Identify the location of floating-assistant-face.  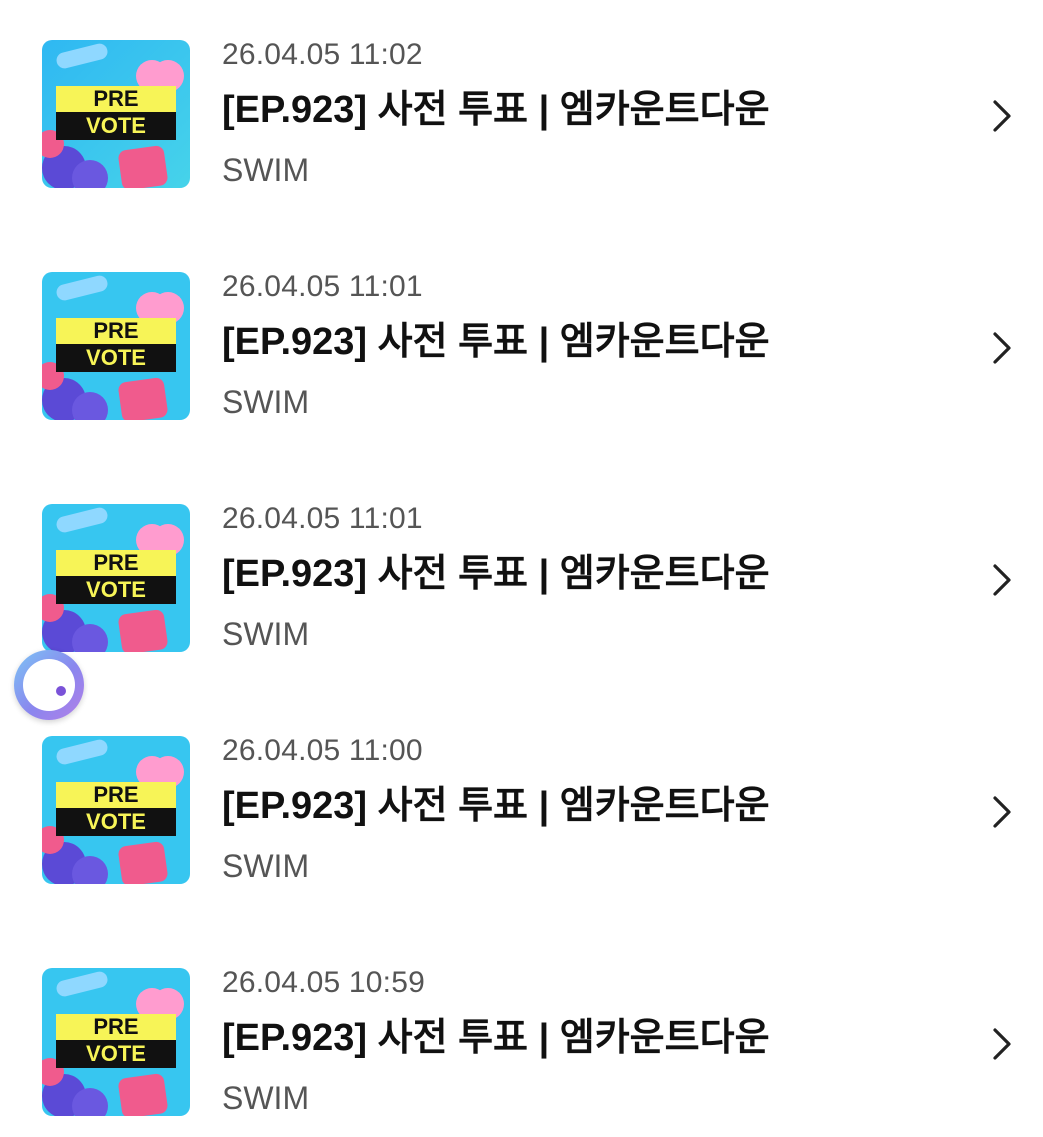
(49, 685).